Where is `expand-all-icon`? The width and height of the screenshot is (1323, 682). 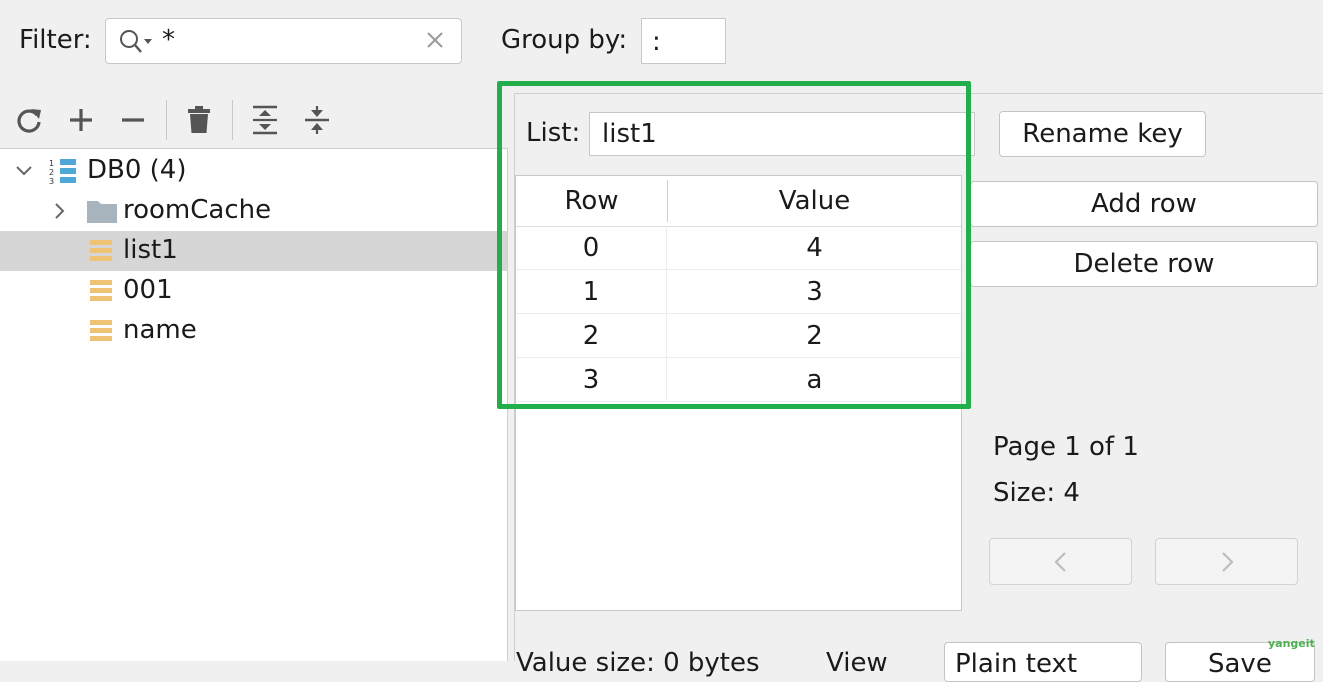
expand-all-icon is located at coordinates (265, 120).